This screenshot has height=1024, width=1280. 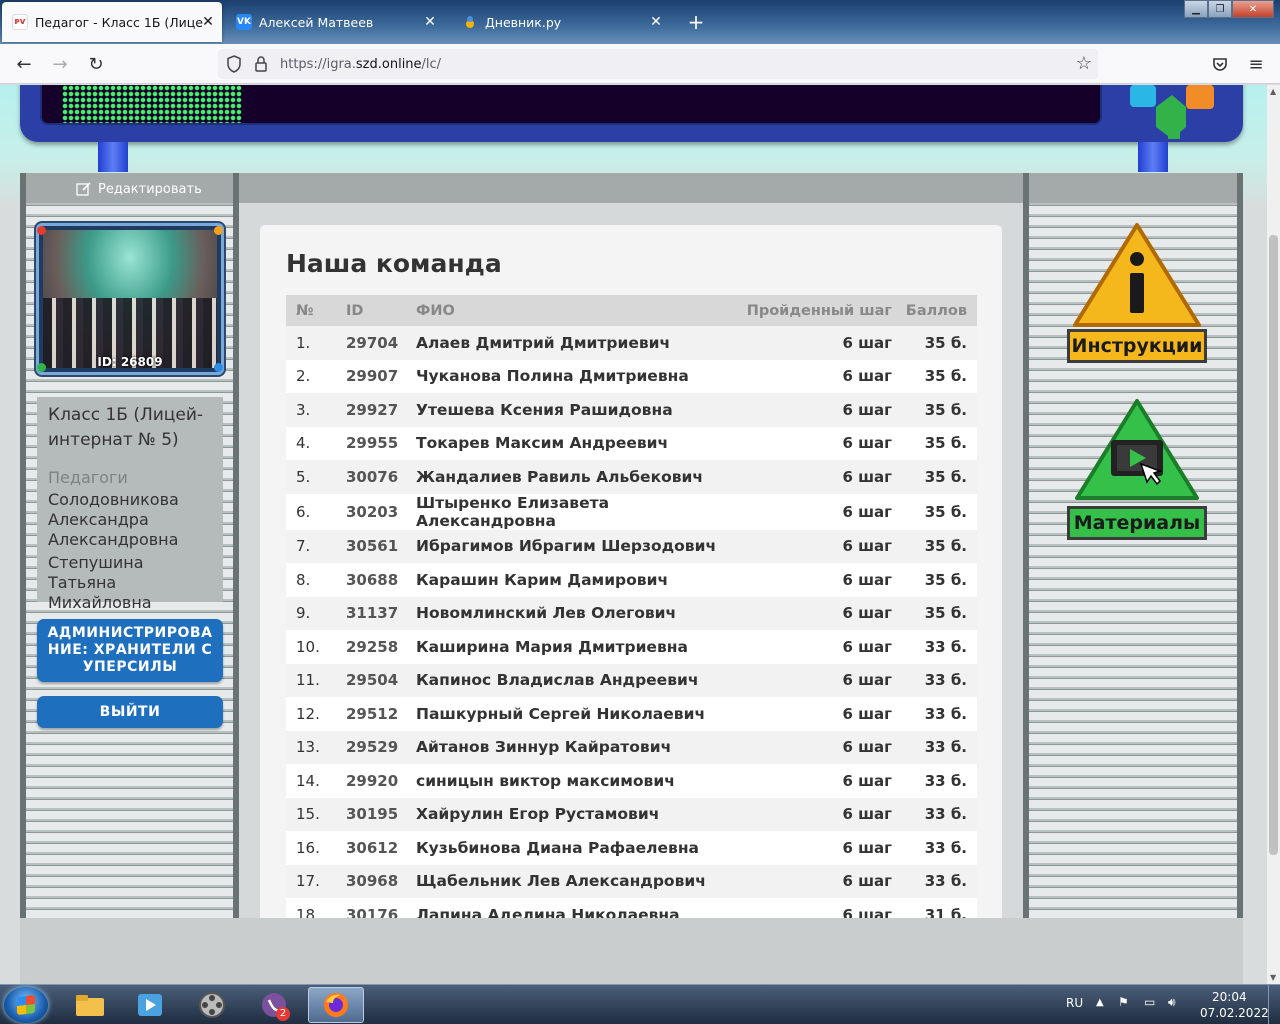 I want to click on class-avatar: ID: 26809, so click(x=130, y=299).